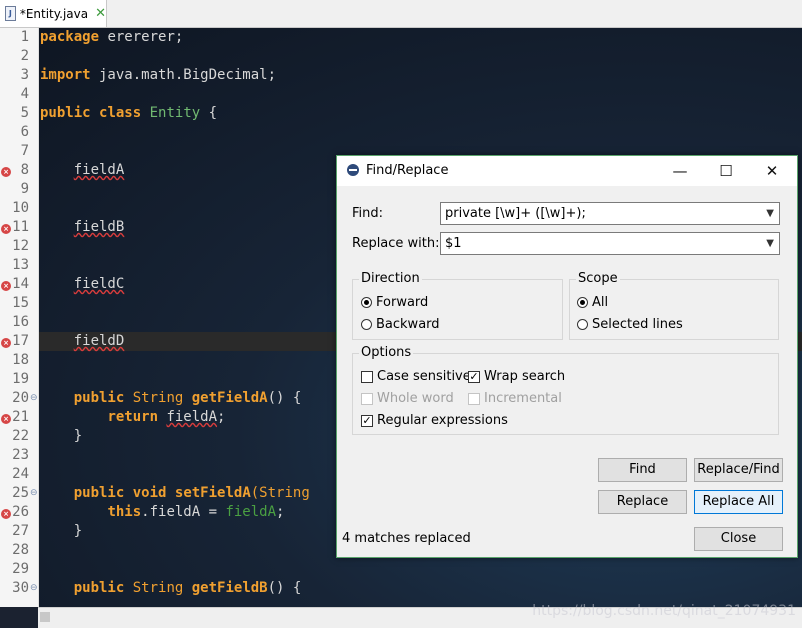 This screenshot has width=802, height=628. What do you see at coordinates (367, 420) in the screenshot?
I see `checkbox-checked-icon: ✓` at bounding box center [367, 420].